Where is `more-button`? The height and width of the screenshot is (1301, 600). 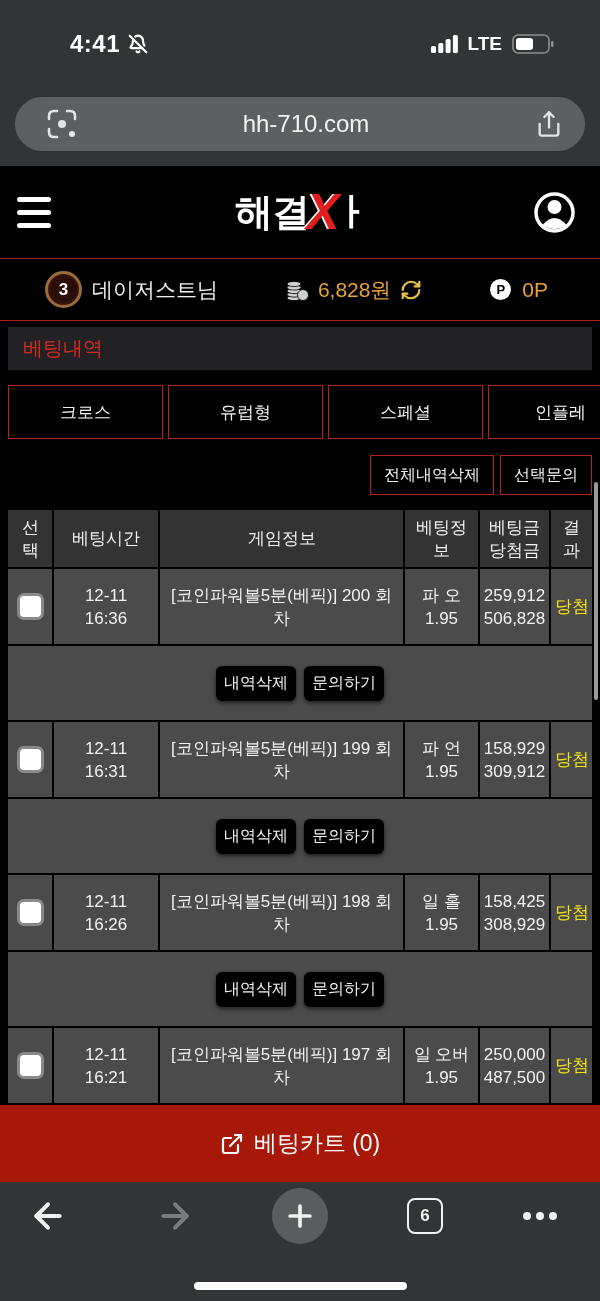
more-button is located at coordinates (540, 1216).